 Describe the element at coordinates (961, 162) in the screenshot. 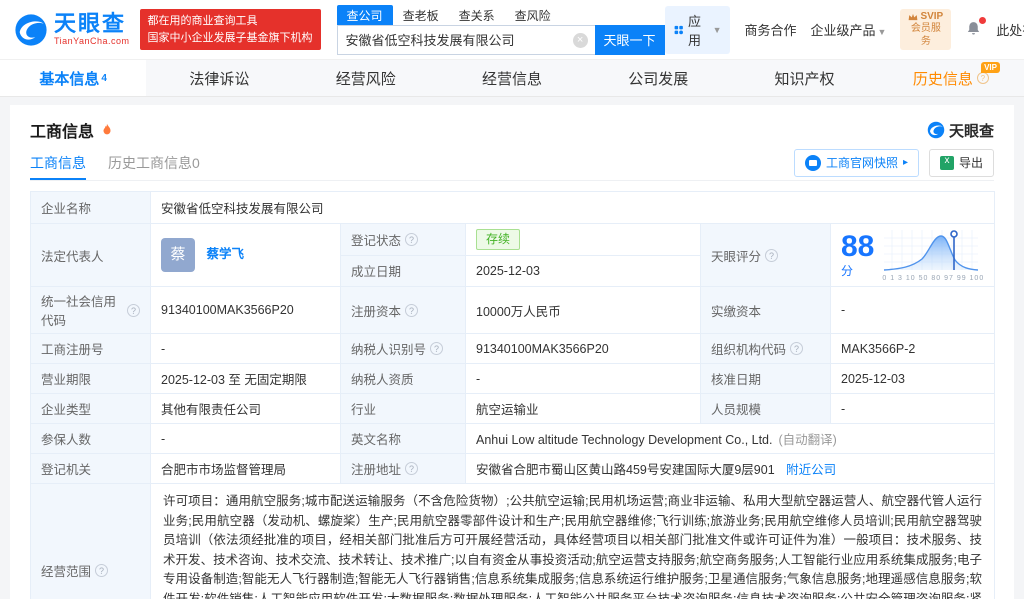

I see `export-button: 导出` at that location.